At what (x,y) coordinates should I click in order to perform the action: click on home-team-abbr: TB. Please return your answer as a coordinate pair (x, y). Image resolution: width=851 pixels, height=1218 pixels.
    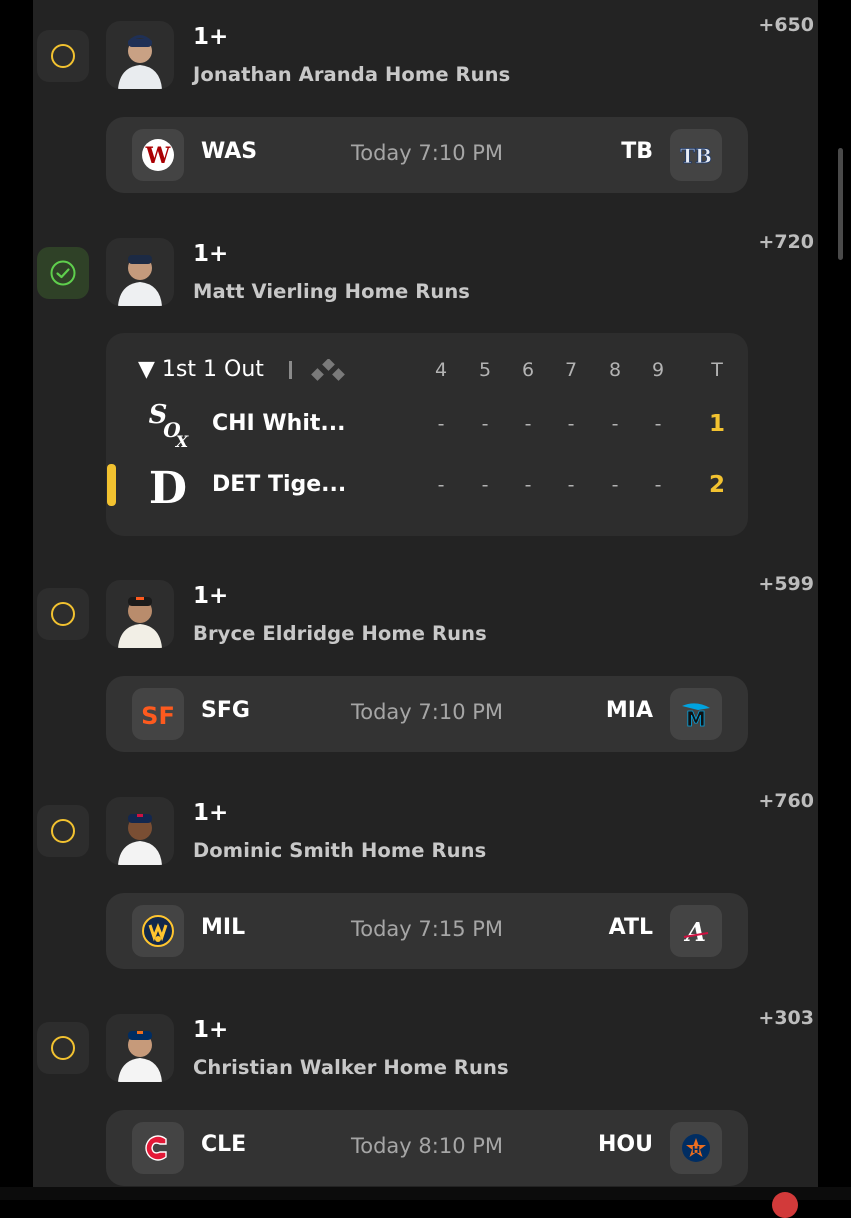
    Looking at the image, I should click on (637, 151).